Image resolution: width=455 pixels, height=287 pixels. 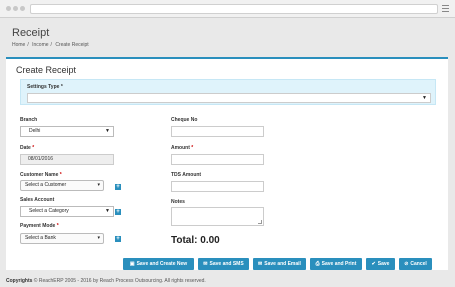 What do you see at coordinates (19, 281) in the screenshot?
I see `footer-prefix: Copyrights` at bounding box center [19, 281].